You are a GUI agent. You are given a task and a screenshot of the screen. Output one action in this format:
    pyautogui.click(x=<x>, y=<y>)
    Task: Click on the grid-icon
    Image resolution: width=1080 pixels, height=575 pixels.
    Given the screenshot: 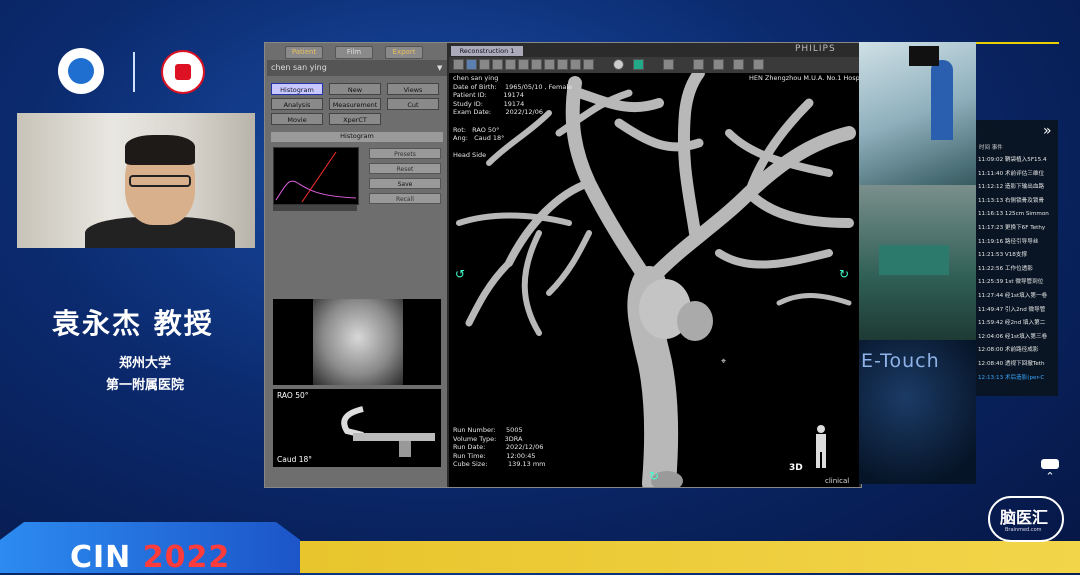 What is the action you would take?
    pyautogui.click(x=718, y=64)
    